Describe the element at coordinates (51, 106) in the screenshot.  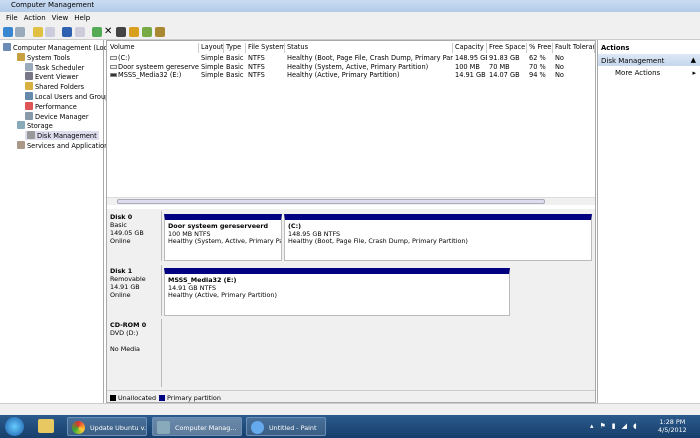
I see `tree-item: Performance` at that location.